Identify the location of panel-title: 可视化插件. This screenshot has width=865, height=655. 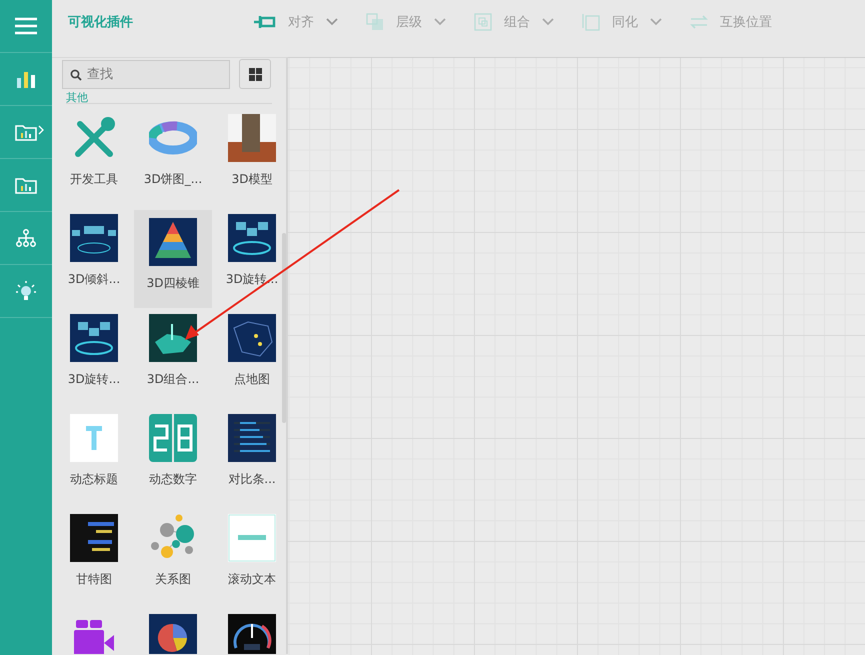
(101, 22).